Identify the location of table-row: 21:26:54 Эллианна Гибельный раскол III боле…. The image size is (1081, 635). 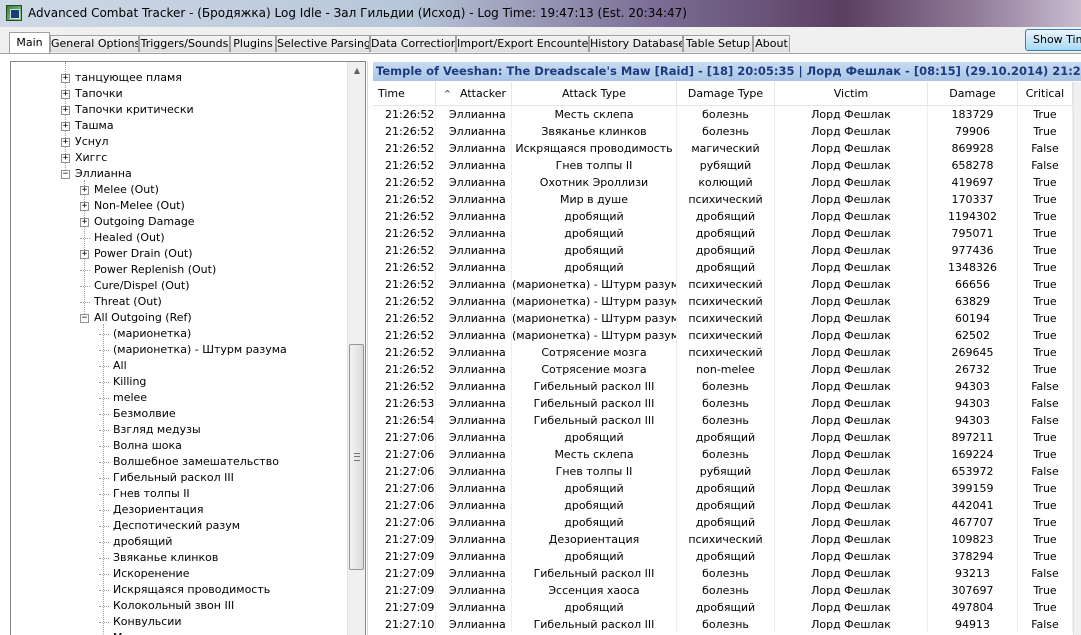
(727, 420).